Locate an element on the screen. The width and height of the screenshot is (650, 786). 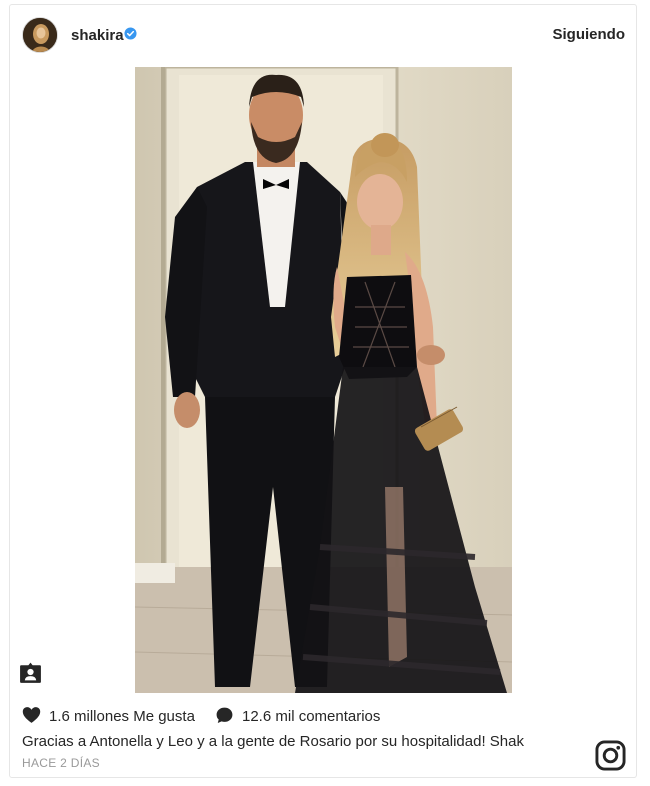
post-timestamp: HACE 2 DÍAS is located at coordinates (61, 763).